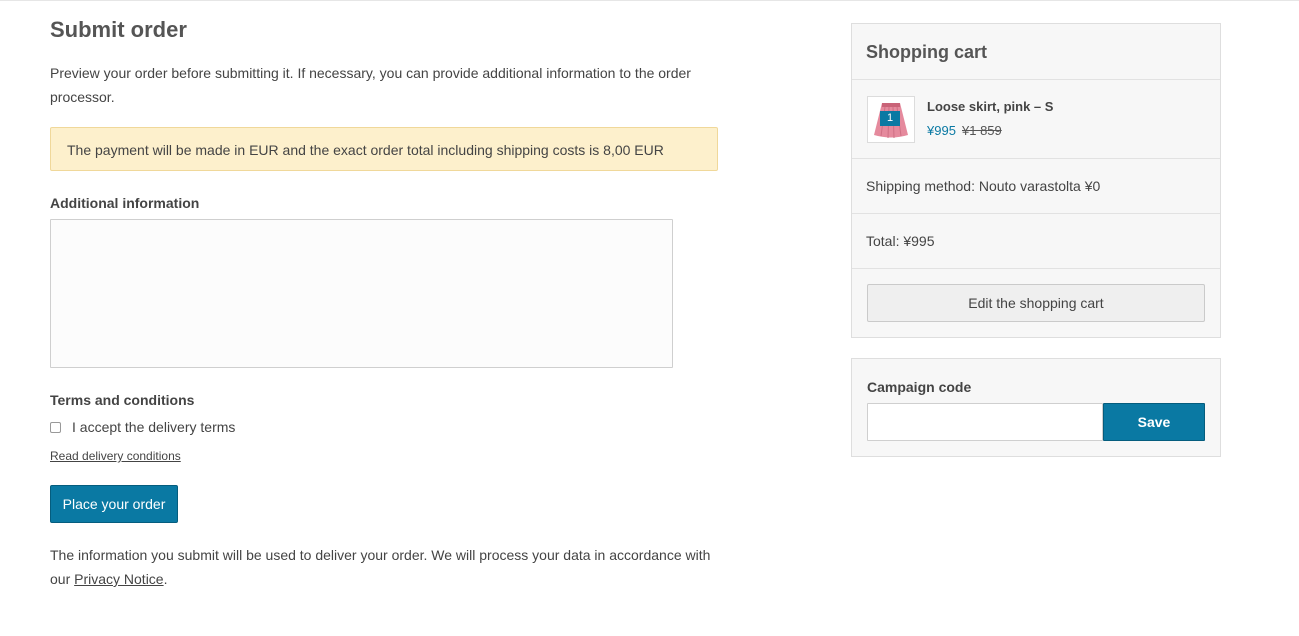  What do you see at coordinates (1036, 241) in the screenshot?
I see `cart-total: Total: ¥995` at bounding box center [1036, 241].